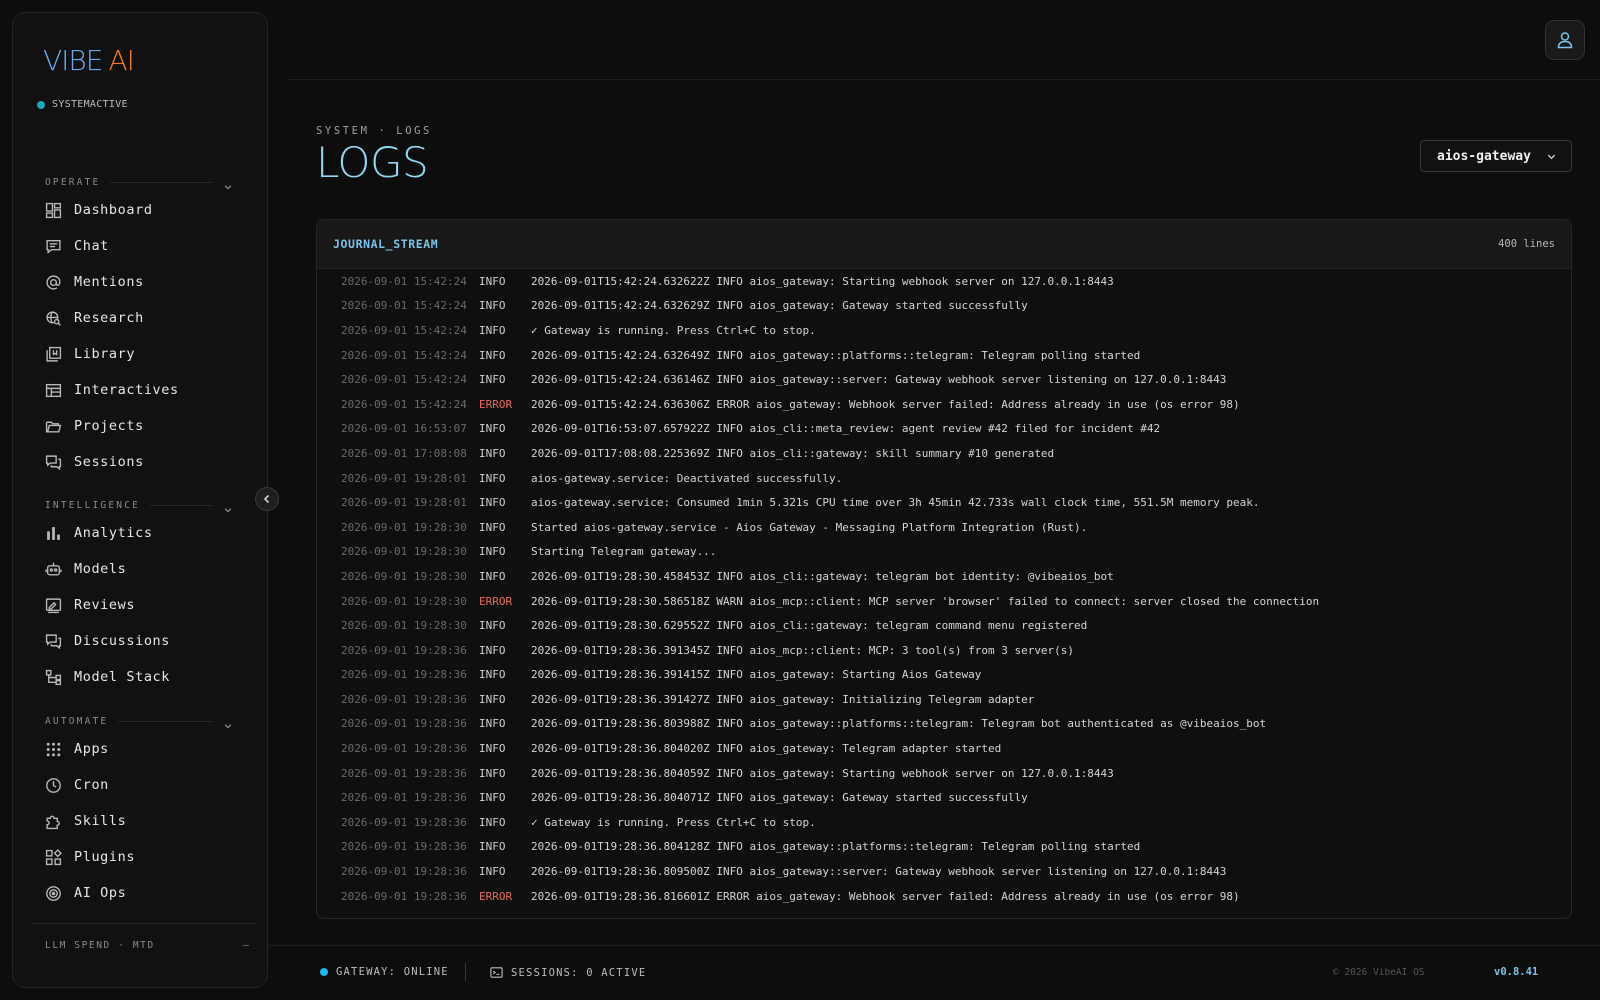  Describe the element at coordinates (53, 605) in the screenshot. I see `review-icon` at that location.